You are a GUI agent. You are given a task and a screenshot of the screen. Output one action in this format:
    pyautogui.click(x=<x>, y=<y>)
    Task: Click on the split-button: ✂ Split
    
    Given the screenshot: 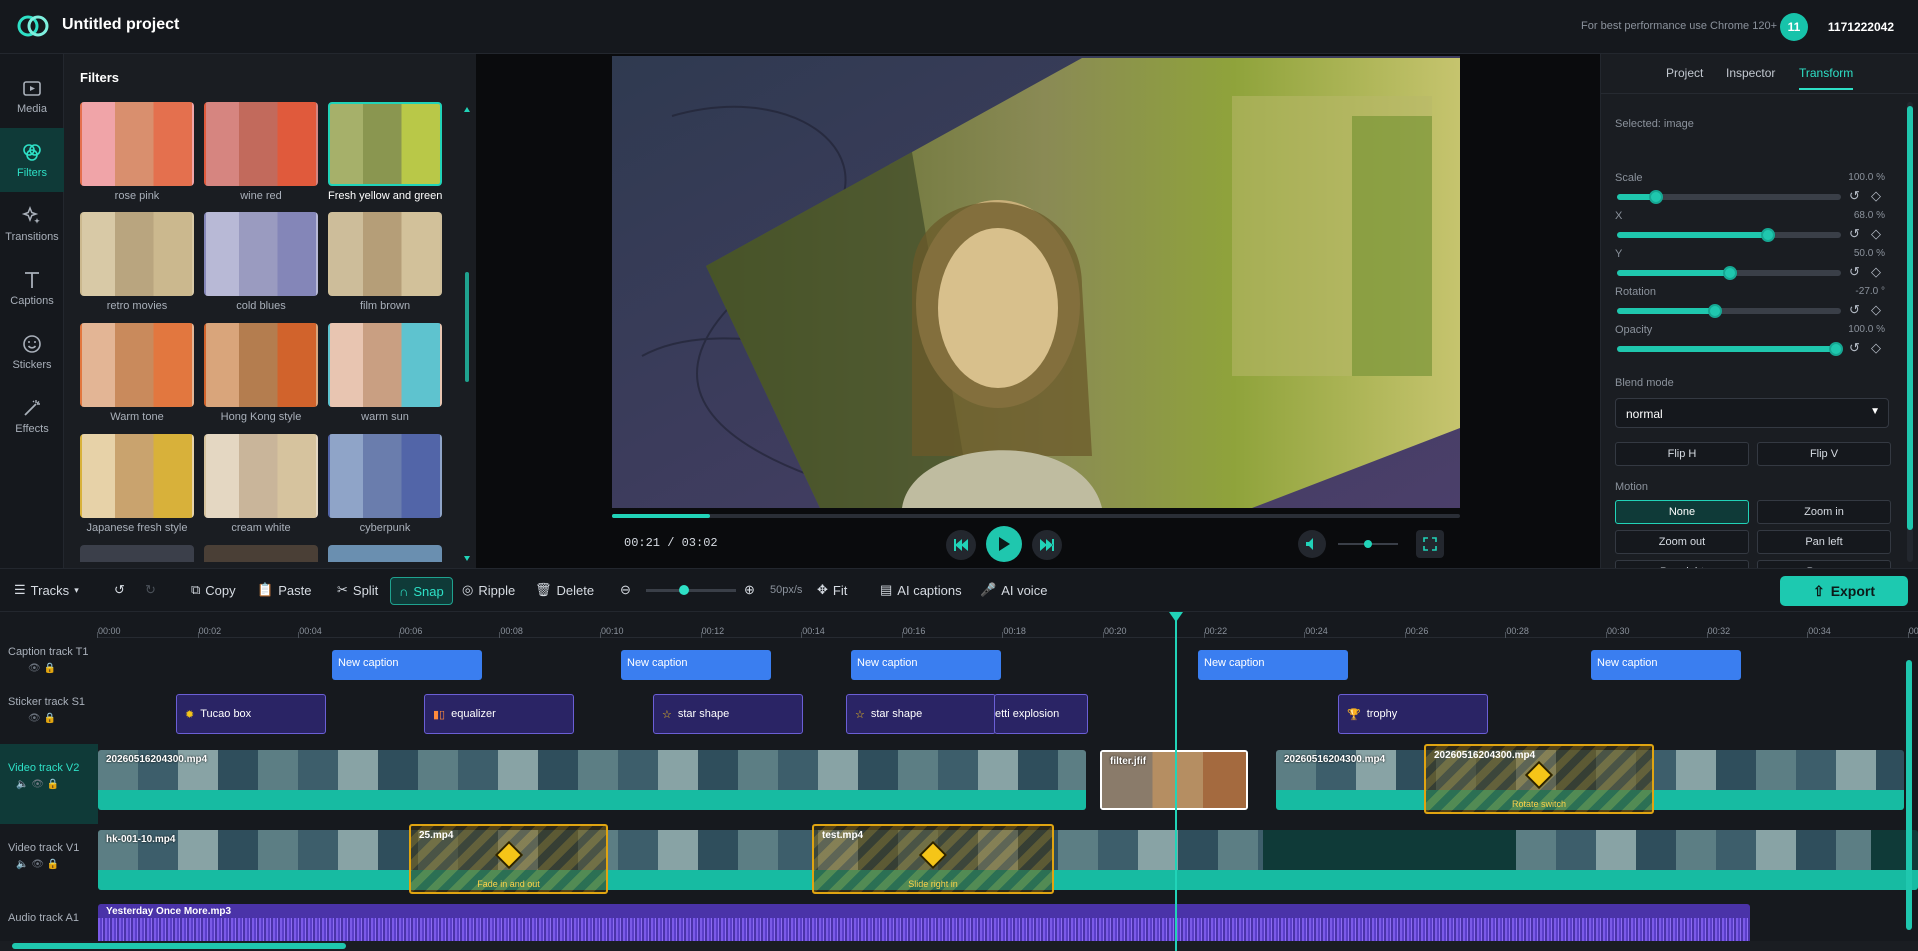 What is the action you would take?
    pyautogui.click(x=357, y=590)
    